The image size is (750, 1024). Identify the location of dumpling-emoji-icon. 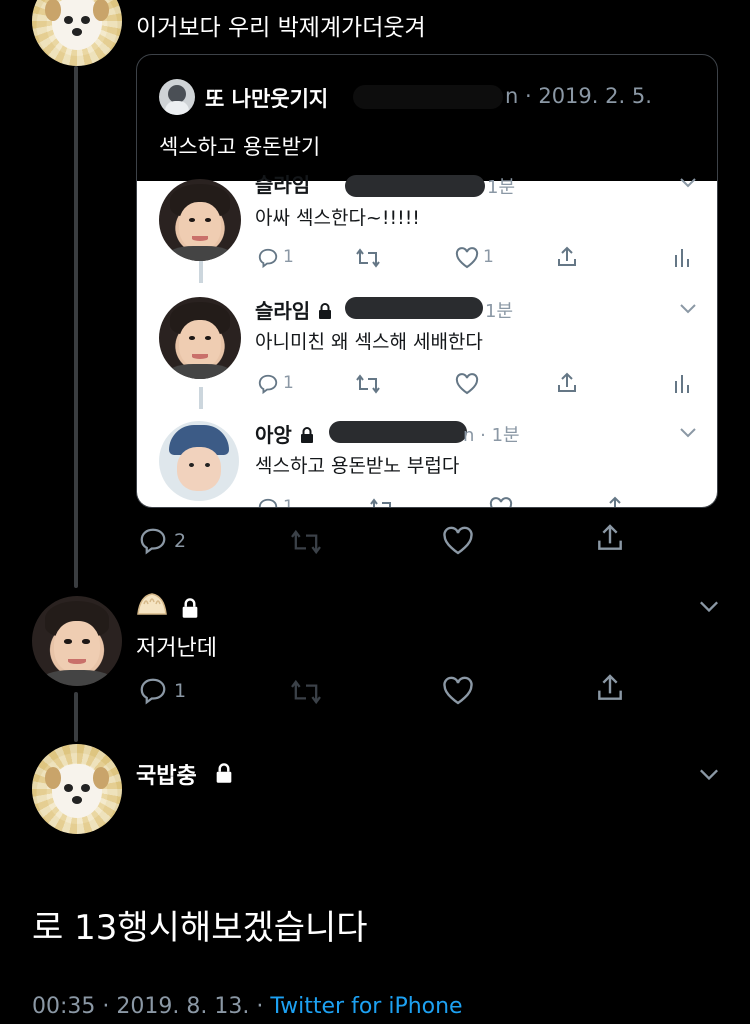
(152, 605).